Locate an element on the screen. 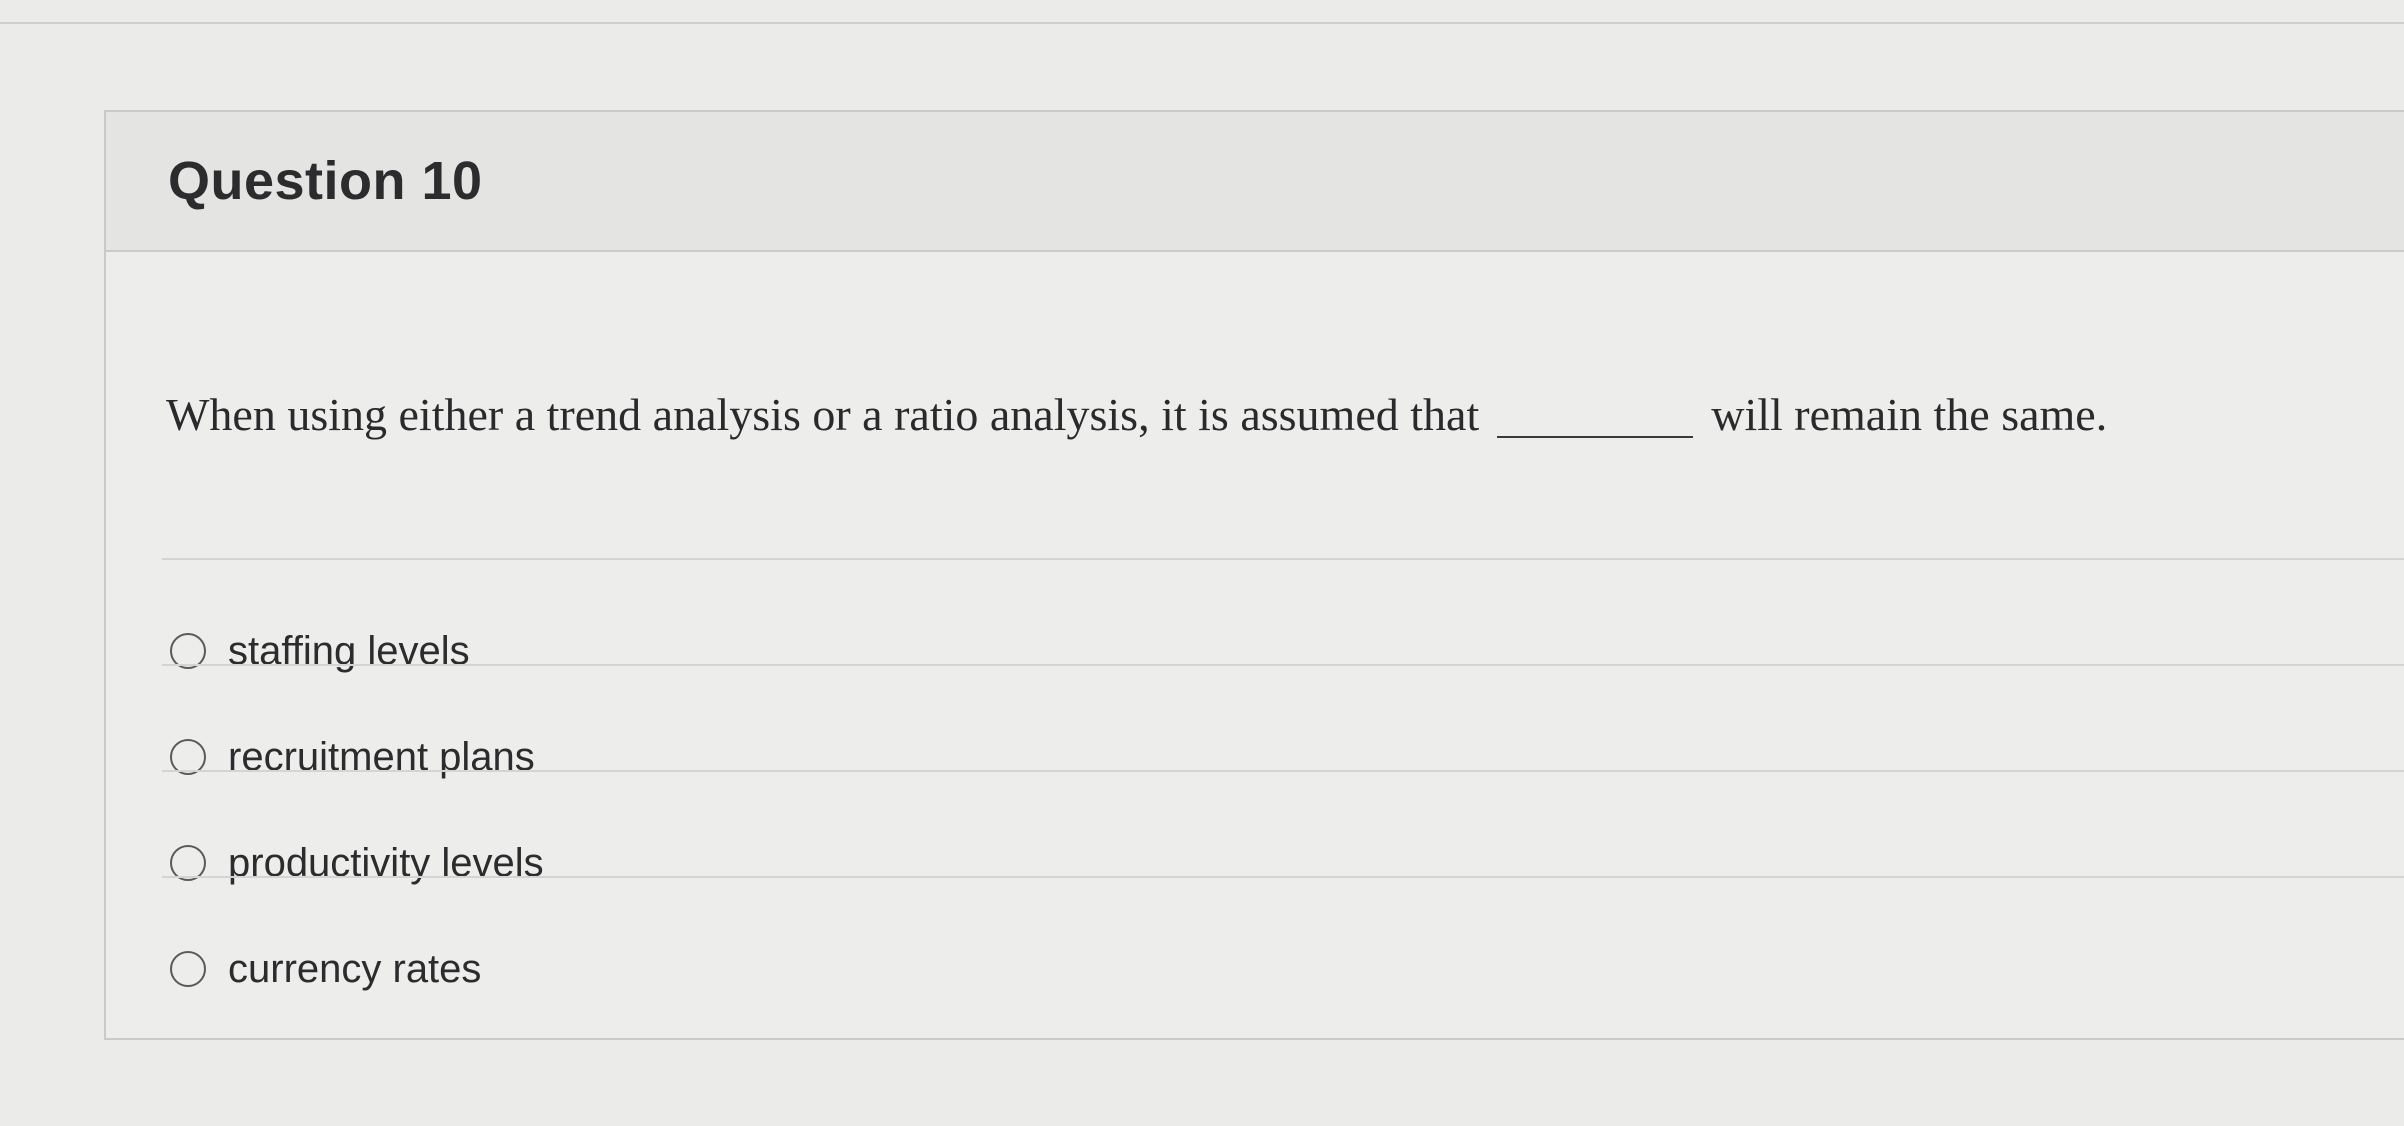  answer-blank is located at coordinates (1595, 437).